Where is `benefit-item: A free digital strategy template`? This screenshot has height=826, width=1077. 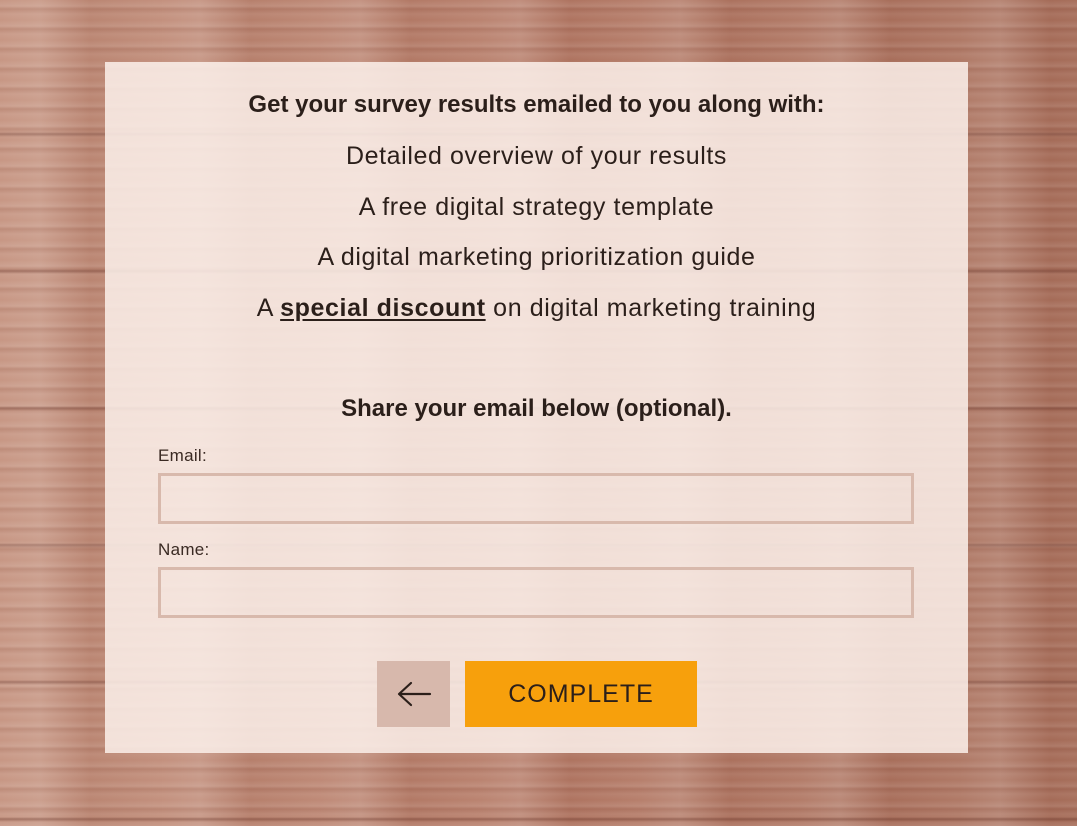 benefit-item: A free digital strategy template is located at coordinates (536, 207).